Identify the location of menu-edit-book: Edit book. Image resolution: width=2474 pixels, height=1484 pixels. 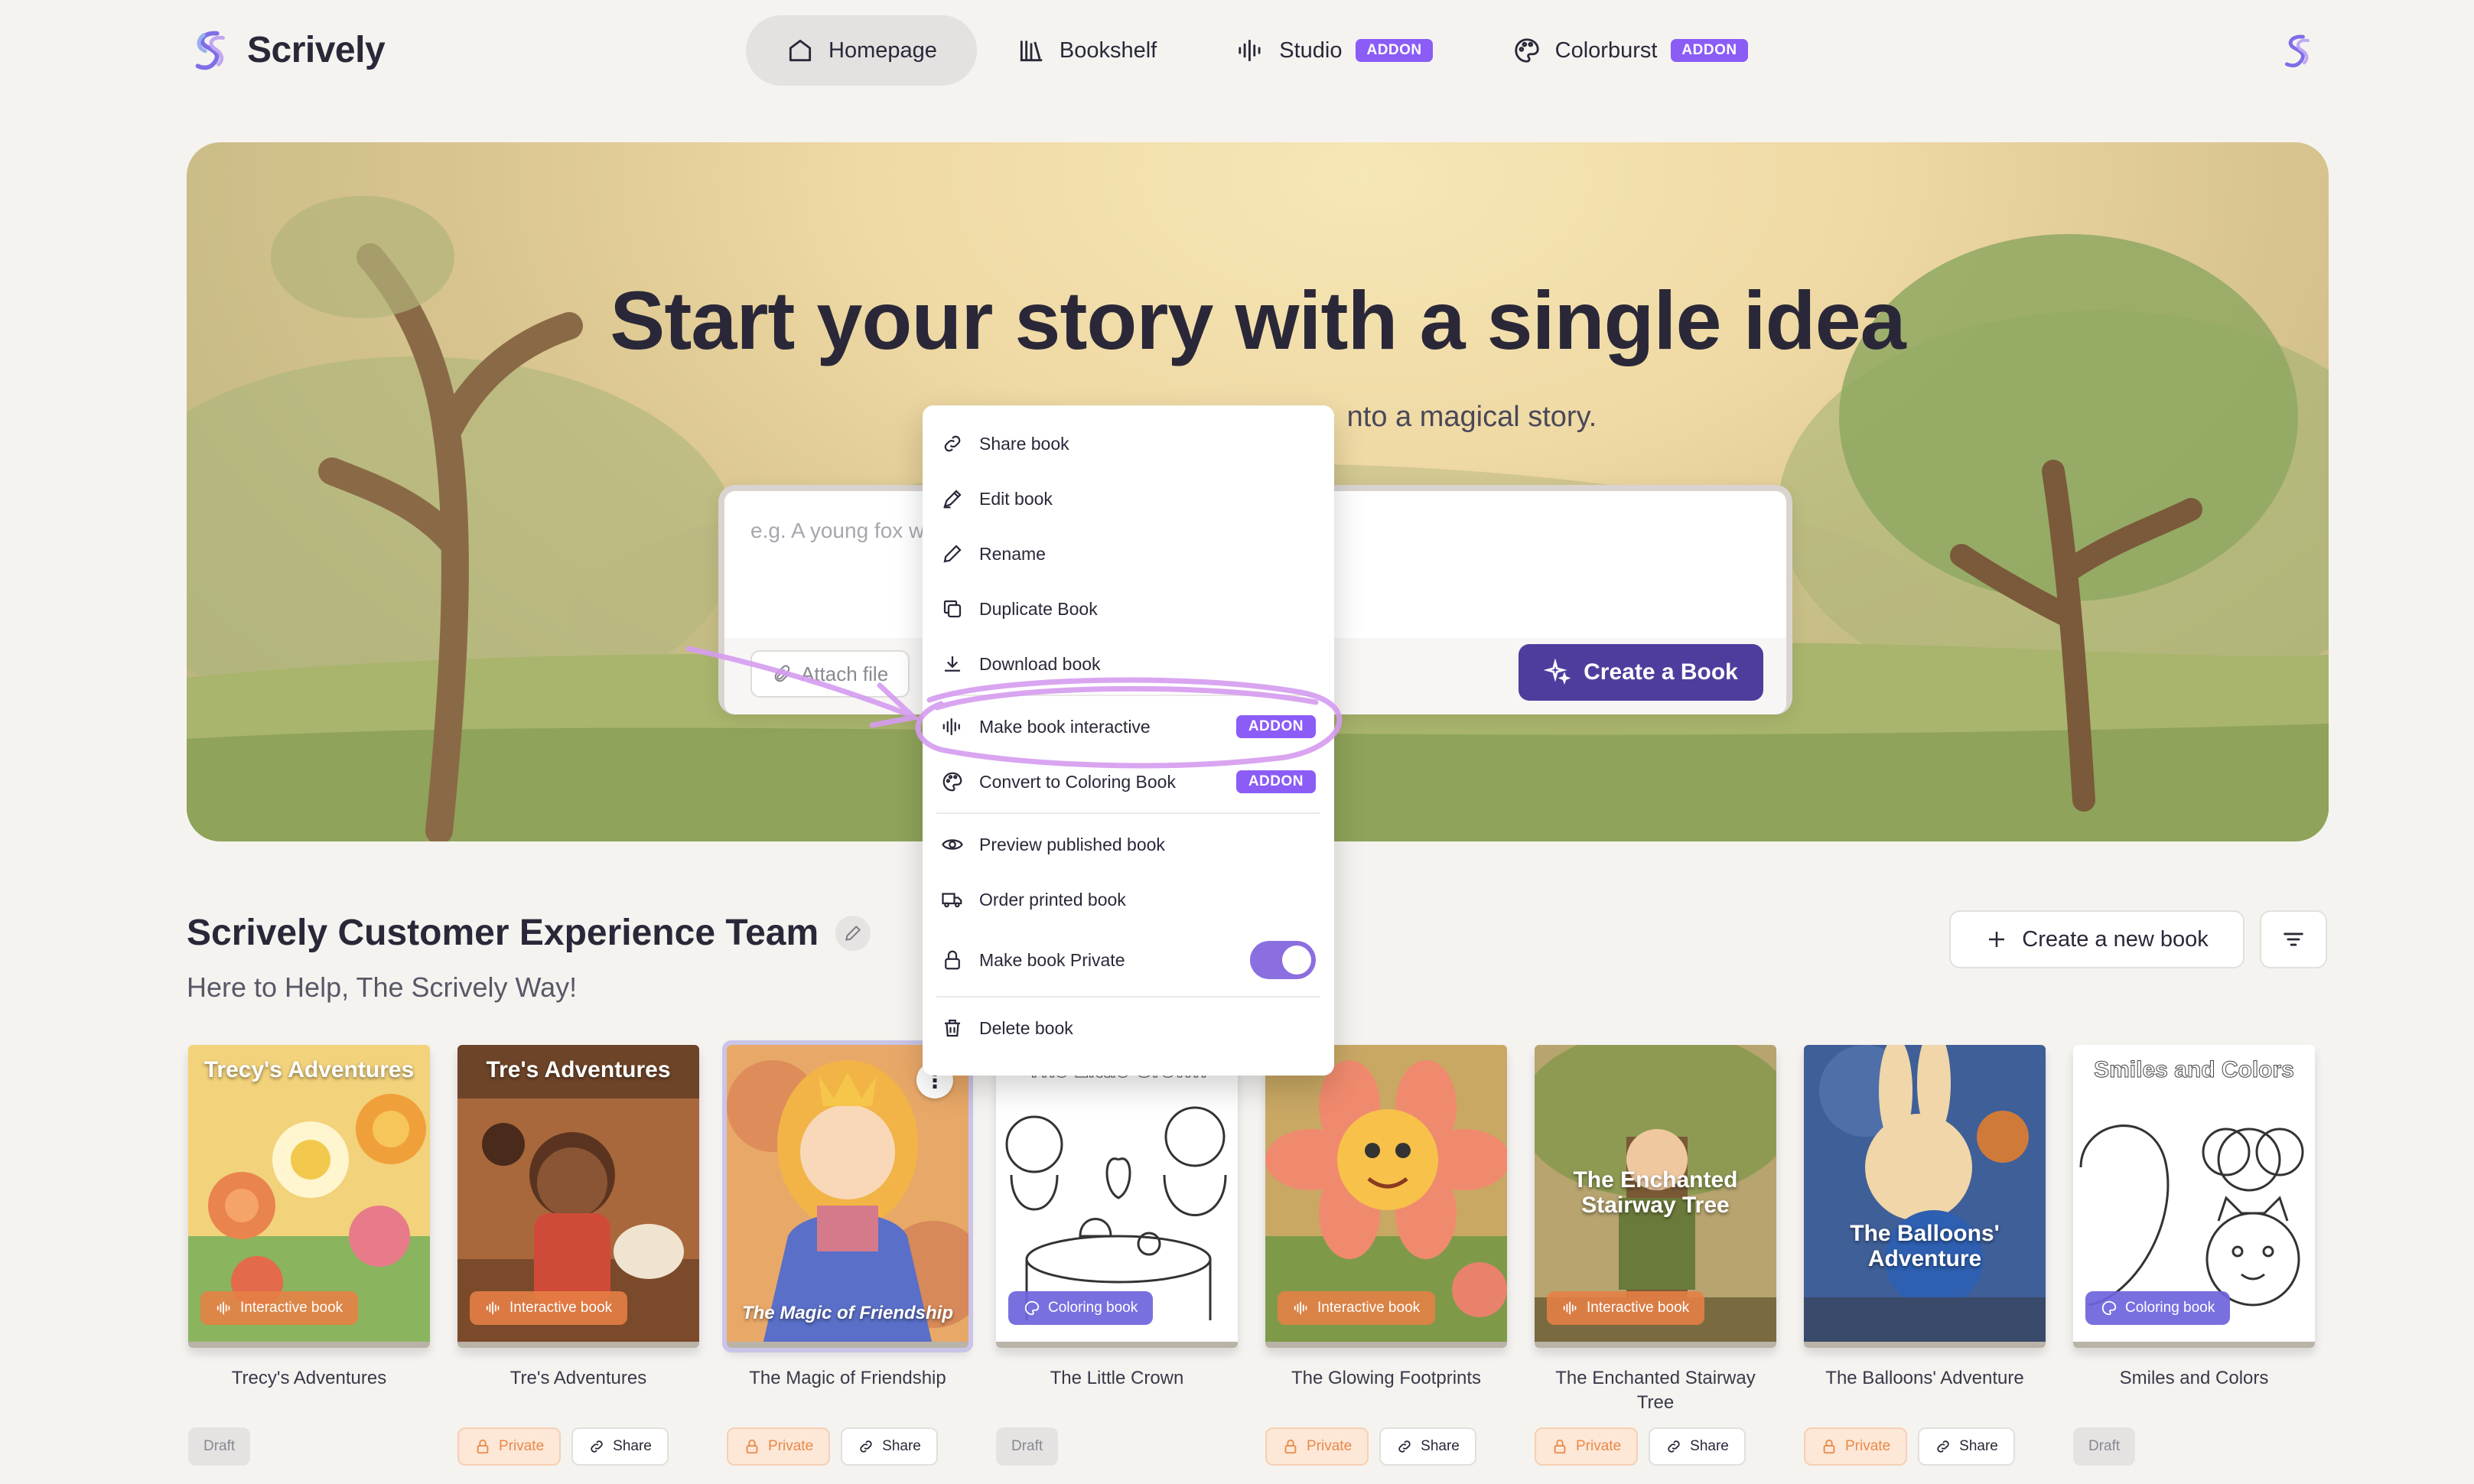
(1128, 498).